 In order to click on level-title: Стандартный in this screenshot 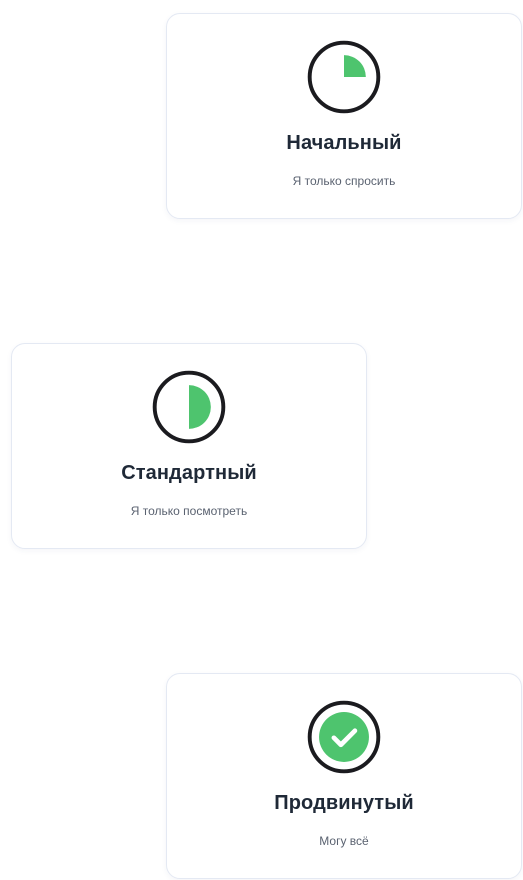, I will do `click(189, 473)`.